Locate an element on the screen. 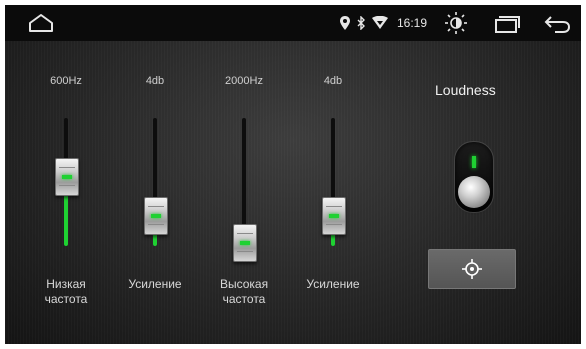 The height and width of the screenshot is (349, 586). location-icon is located at coordinates (345, 23).